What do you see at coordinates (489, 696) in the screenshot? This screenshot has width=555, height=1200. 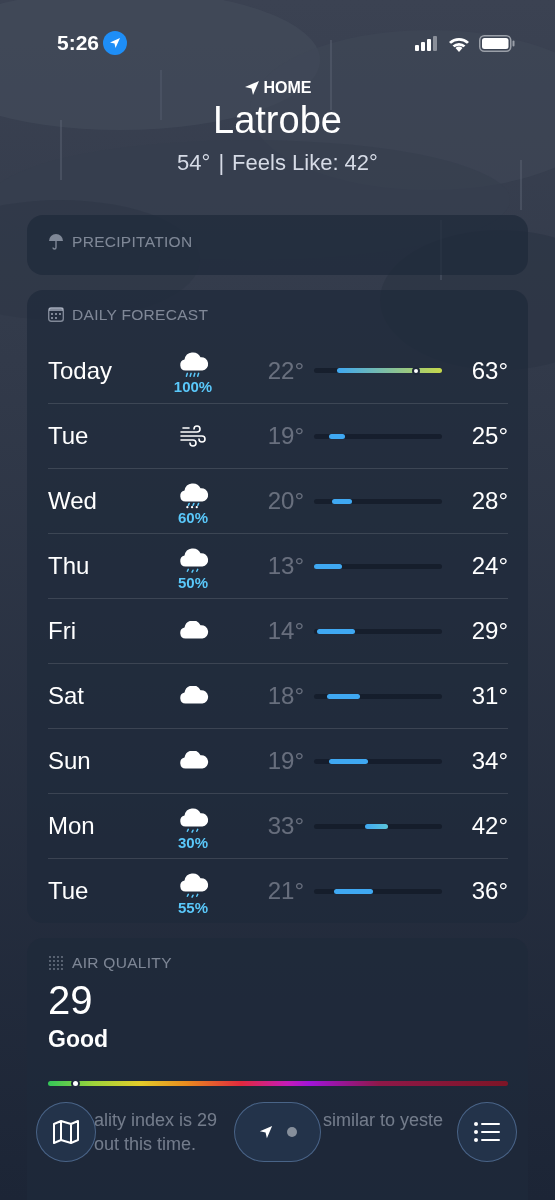 I see `high-temperature: 31°` at bounding box center [489, 696].